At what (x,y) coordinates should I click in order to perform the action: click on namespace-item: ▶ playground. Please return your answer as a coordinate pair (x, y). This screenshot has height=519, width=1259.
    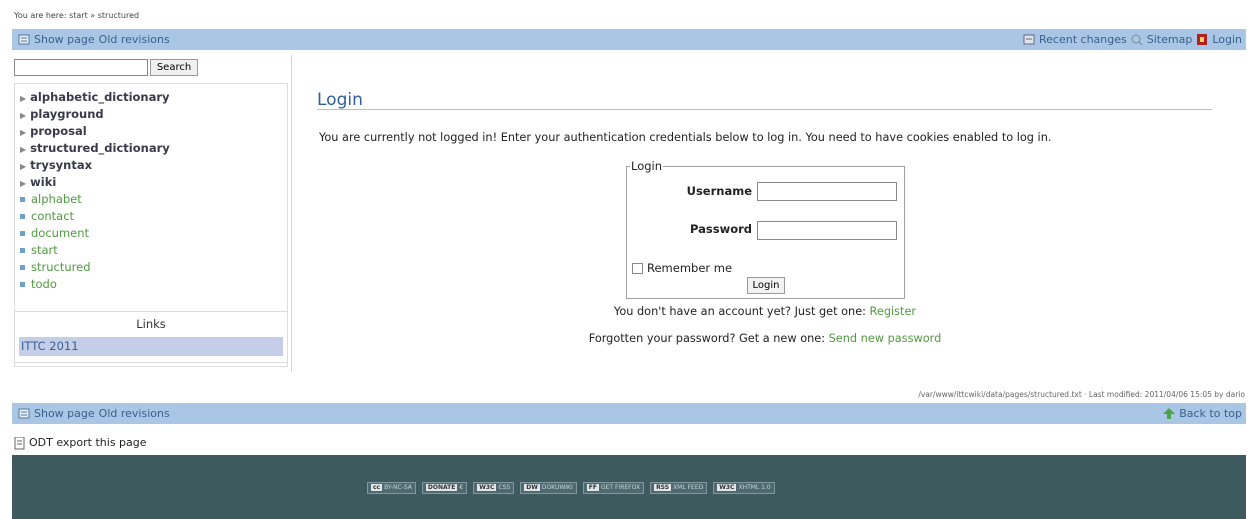
    Looking at the image, I should click on (153, 114).